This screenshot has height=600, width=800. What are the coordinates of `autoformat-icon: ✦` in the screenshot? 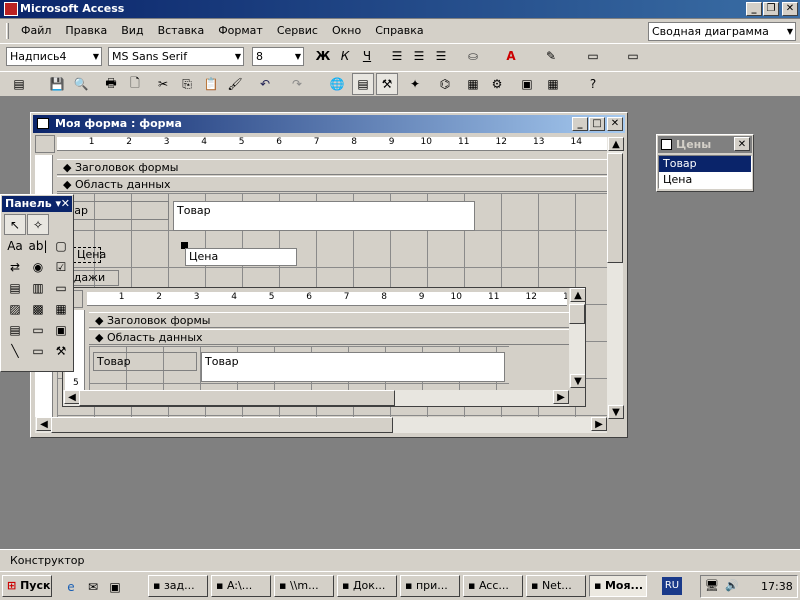 It's located at (415, 84).